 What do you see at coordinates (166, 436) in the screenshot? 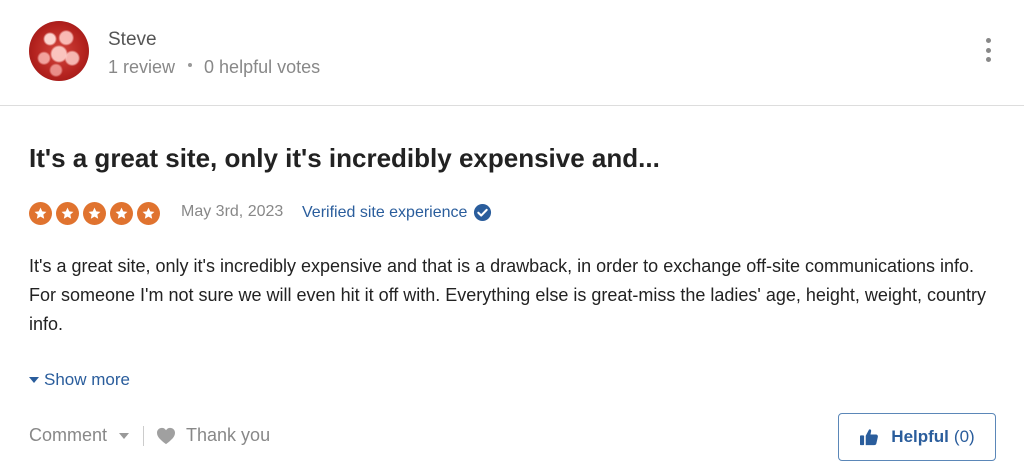
I see `heart-icon` at bounding box center [166, 436].